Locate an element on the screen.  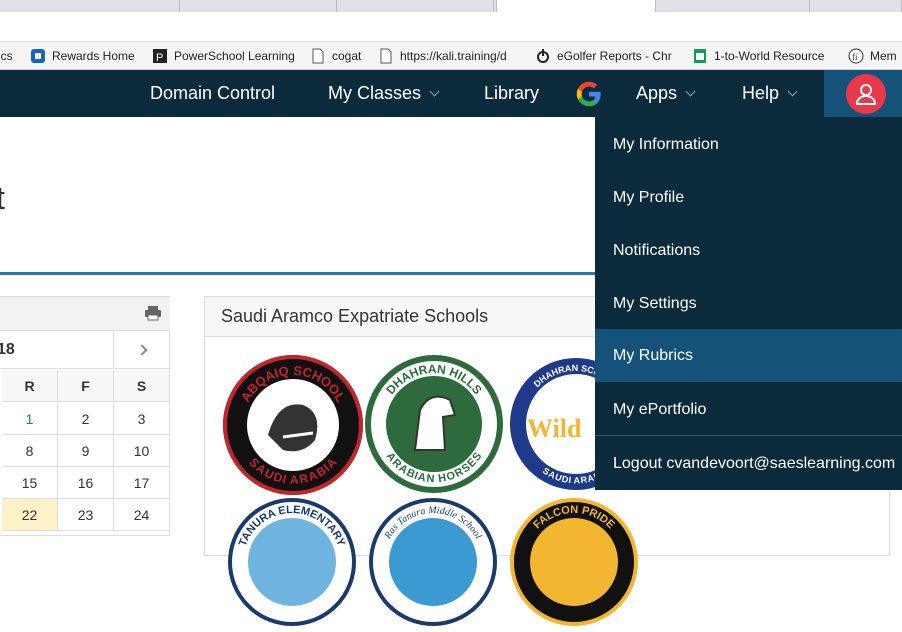
bookmark-label: Mem is located at coordinates (883, 56).